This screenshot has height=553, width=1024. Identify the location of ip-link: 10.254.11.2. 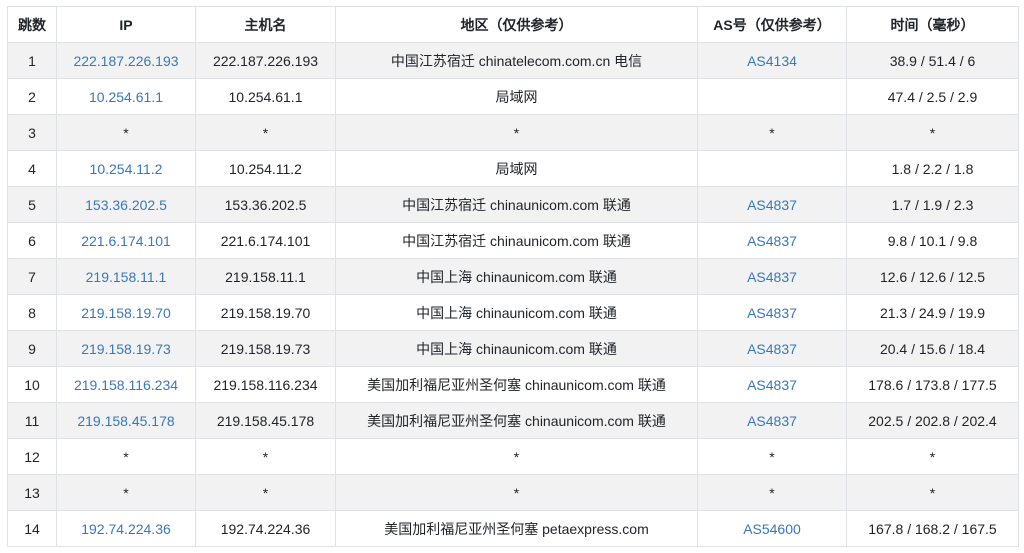
(126, 168).